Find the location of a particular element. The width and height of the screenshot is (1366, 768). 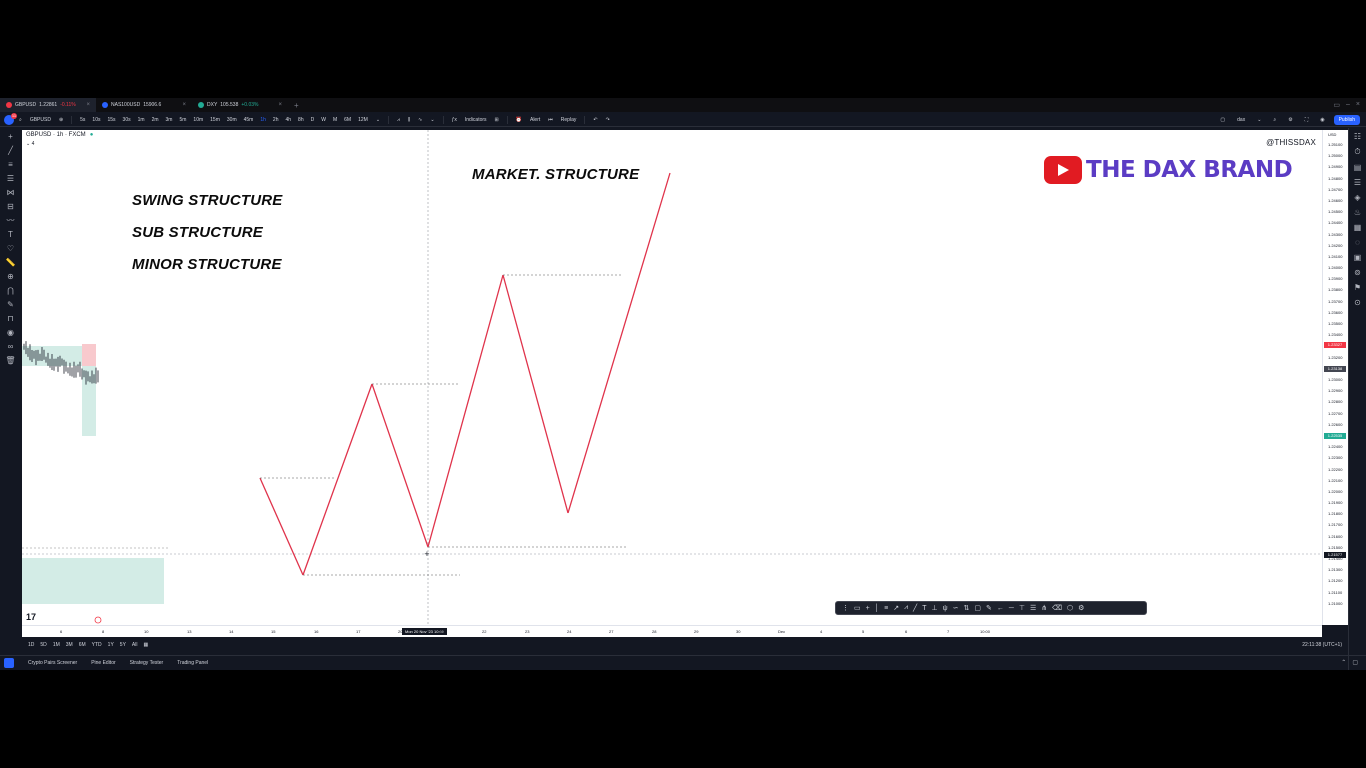

chat-icon: ▣ is located at coordinates (1358, 257).